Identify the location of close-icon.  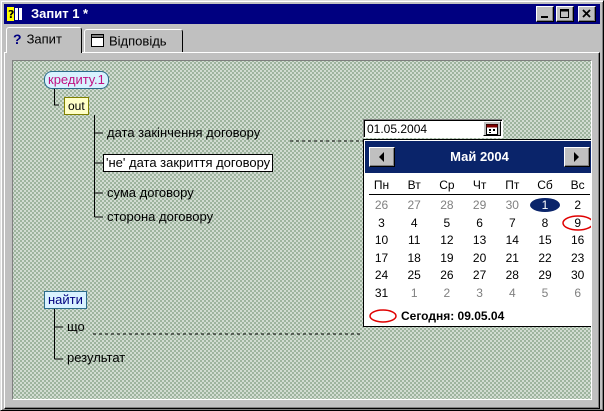
(586, 13).